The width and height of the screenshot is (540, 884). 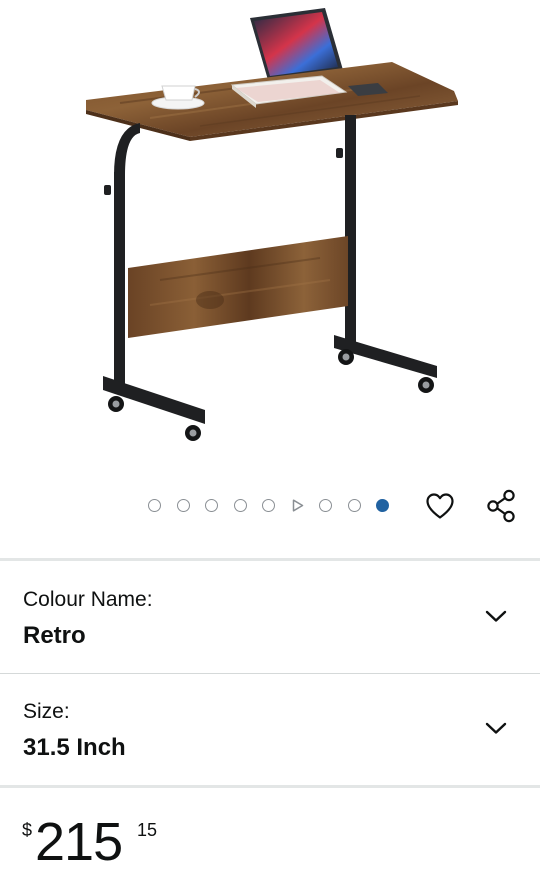 What do you see at coordinates (270, 618) in the screenshot?
I see `colour-selector: Colour Name: Retro` at bounding box center [270, 618].